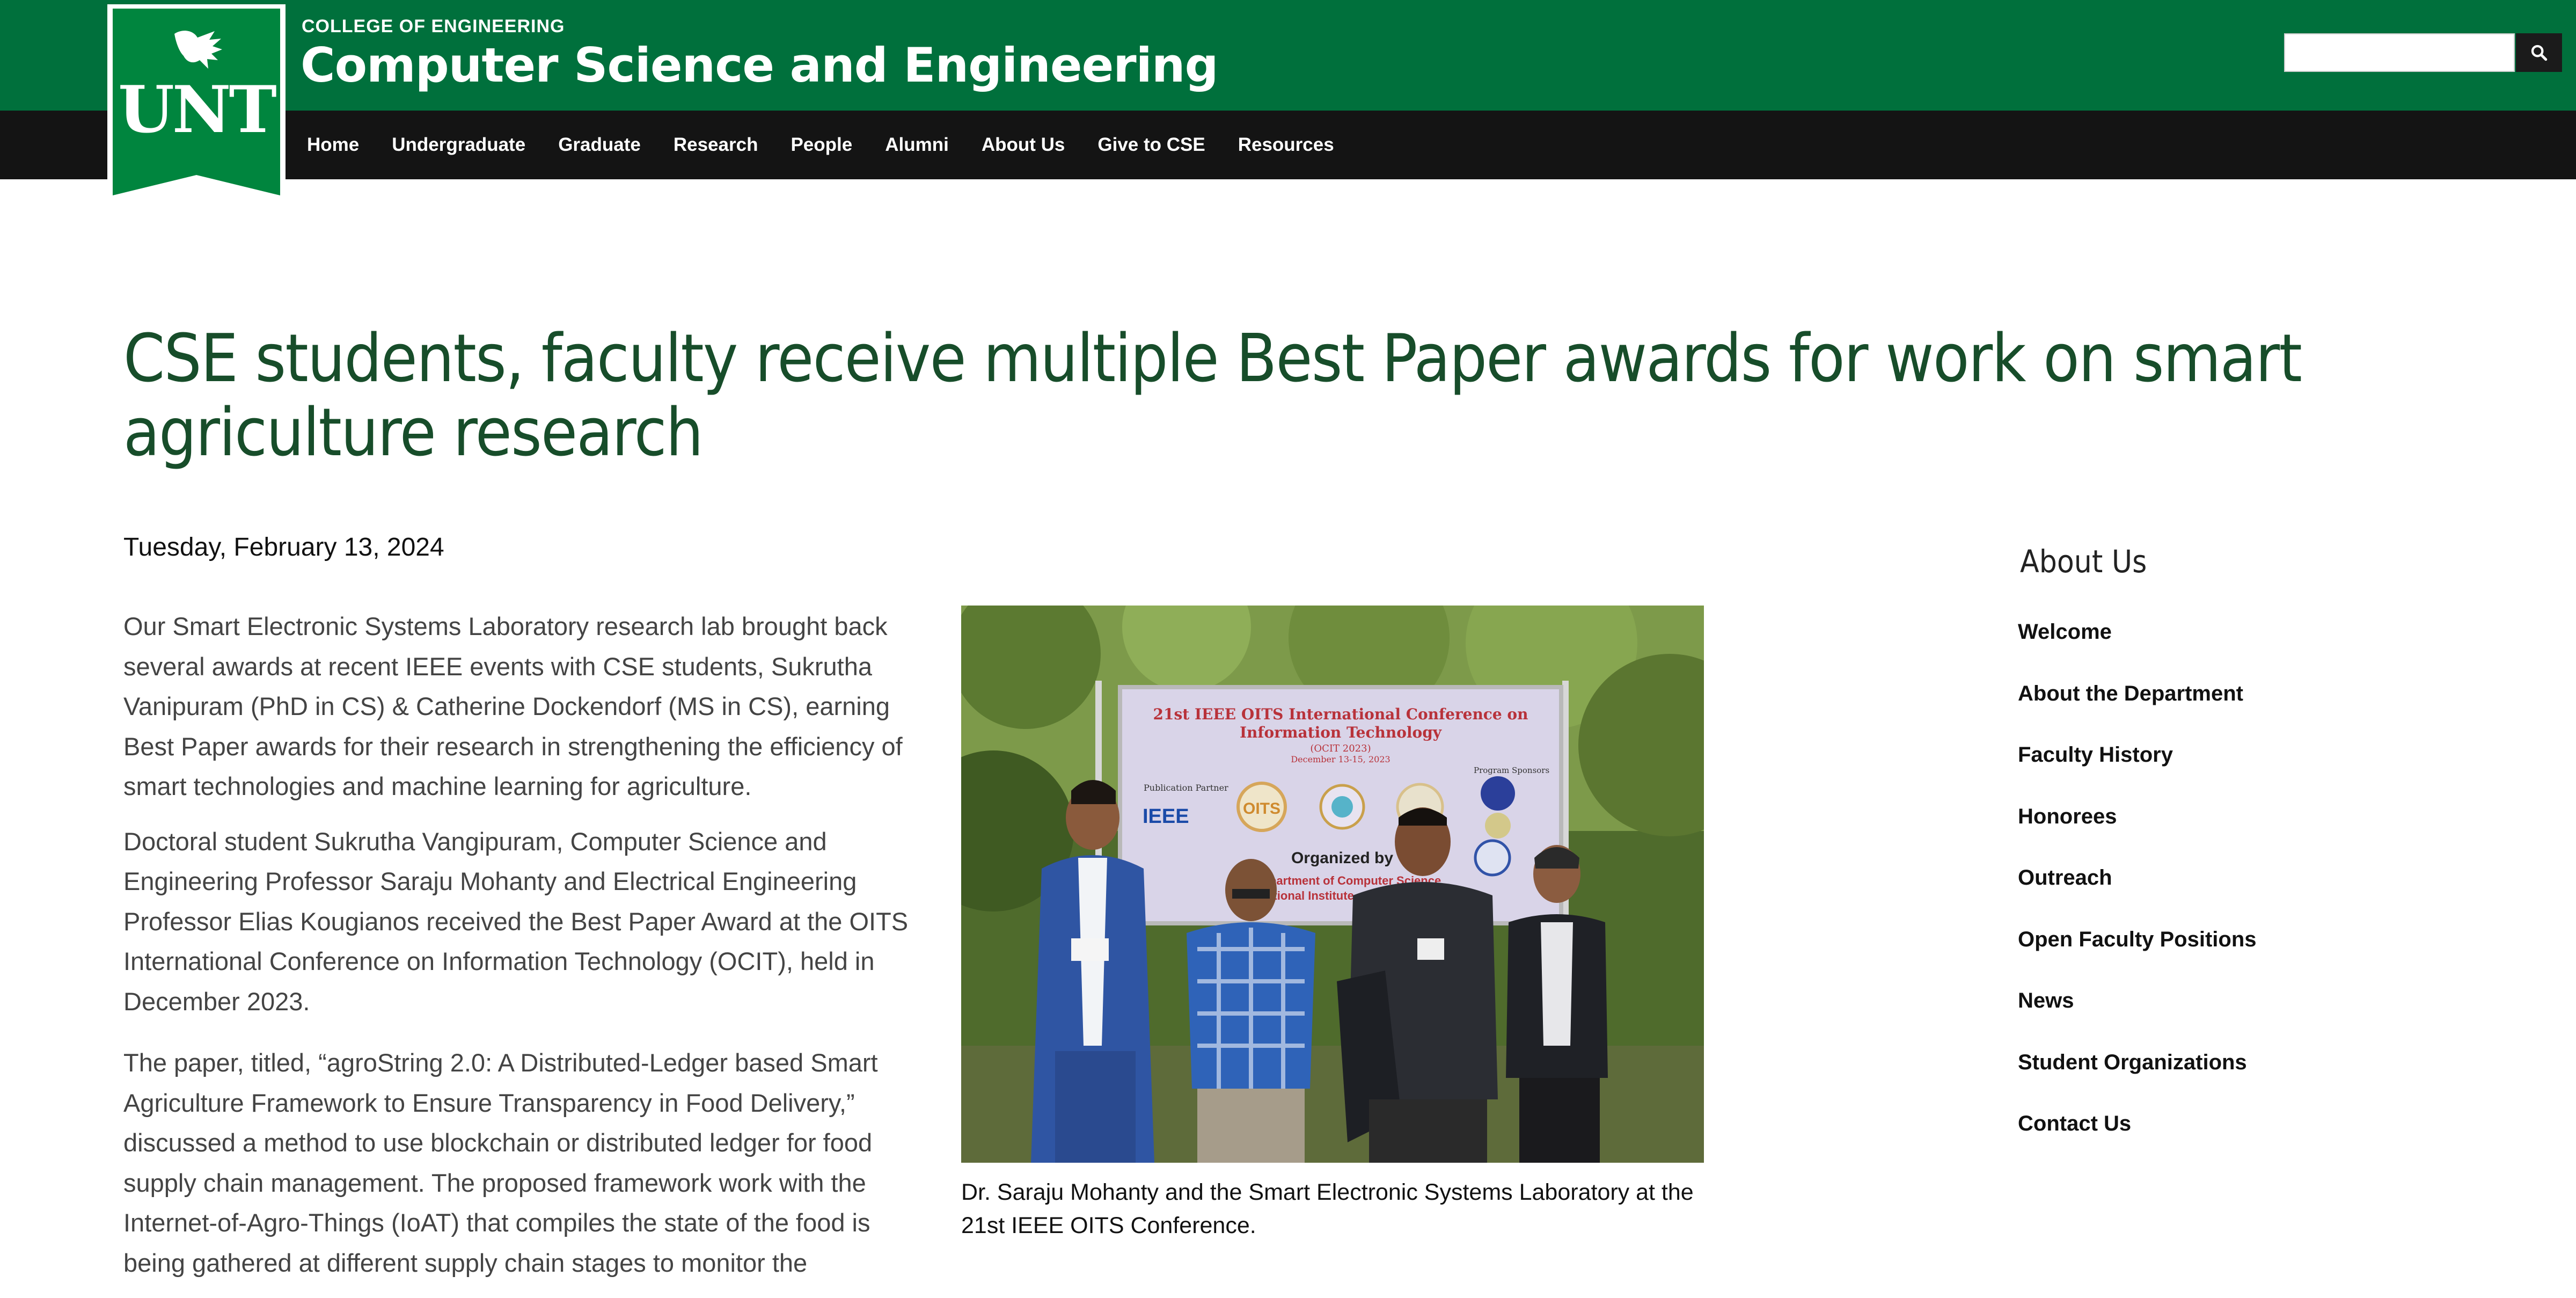  I want to click on department-name: Computer Science and Engineering, so click(759, 65).